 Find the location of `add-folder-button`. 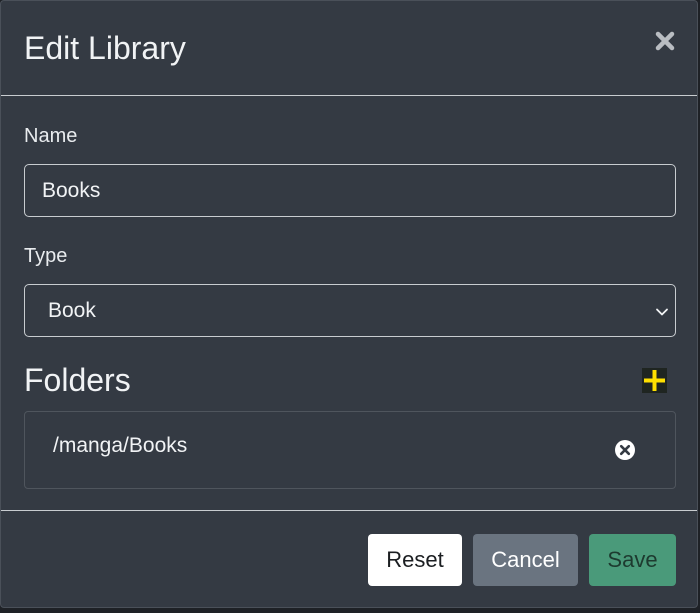

add-folder-button is located at coordinates (654, 380).